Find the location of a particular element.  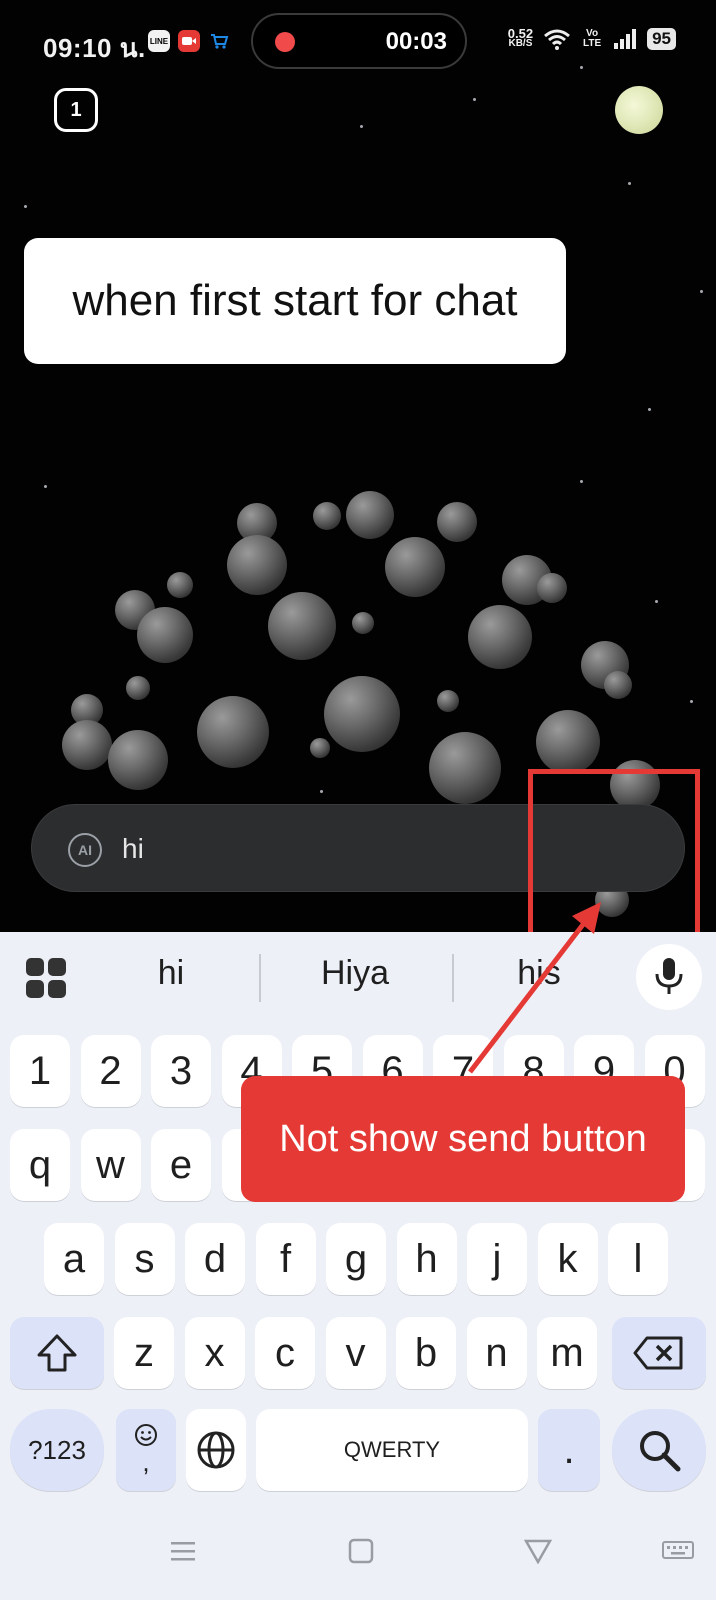

search-icon is located at coordinates (660, 1451).